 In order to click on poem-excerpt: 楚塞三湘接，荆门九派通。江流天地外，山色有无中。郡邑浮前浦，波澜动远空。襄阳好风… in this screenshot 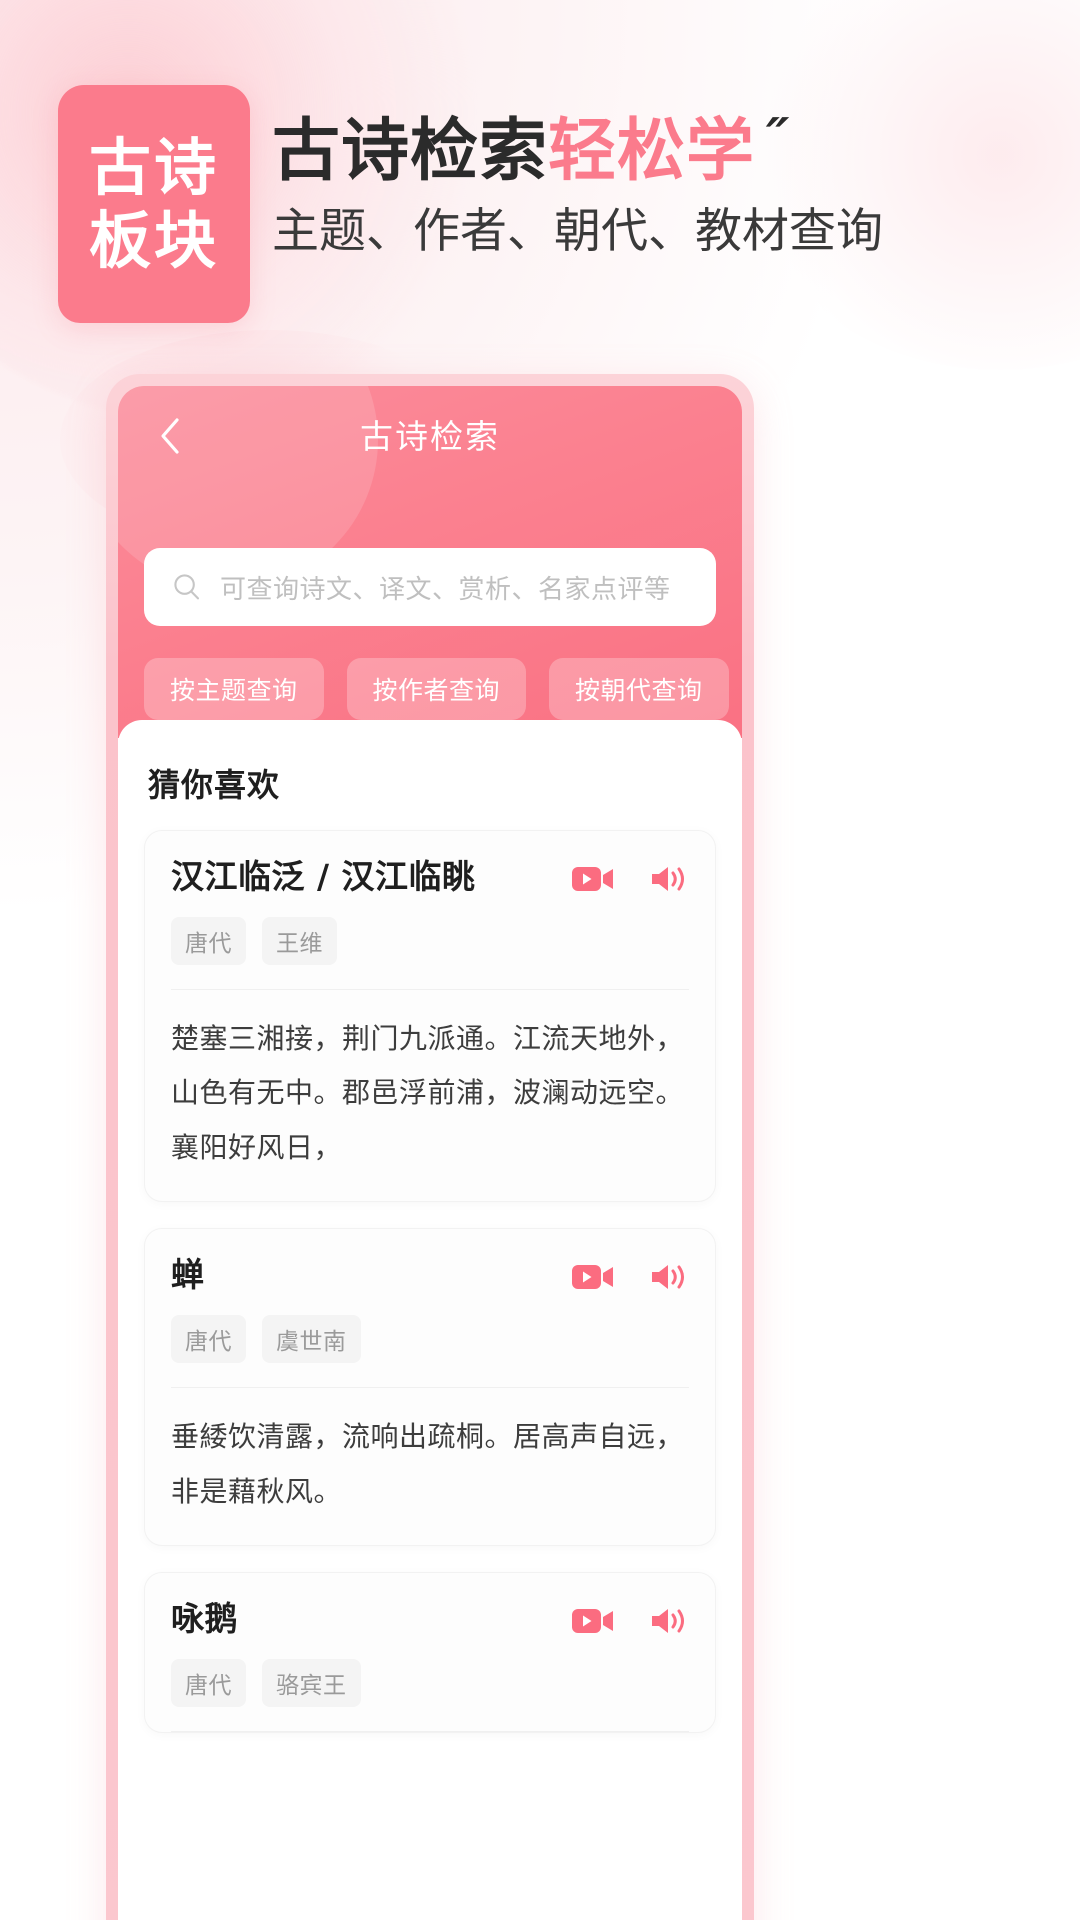, I will do `click(428, 1092)`.